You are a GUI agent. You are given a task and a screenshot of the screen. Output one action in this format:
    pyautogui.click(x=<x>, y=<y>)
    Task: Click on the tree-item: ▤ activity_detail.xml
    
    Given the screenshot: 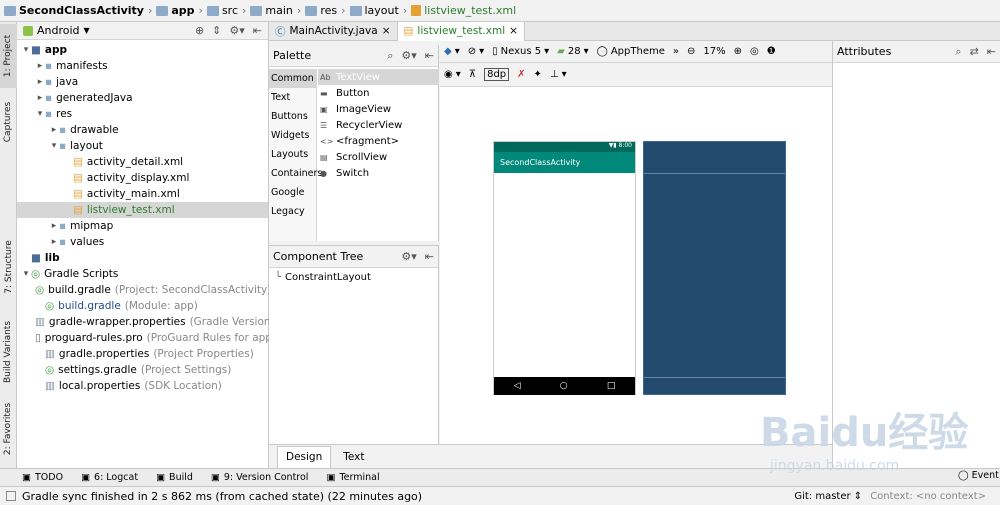 What is the action you would take?
    pyautogui.click(x=142, y=162)
    